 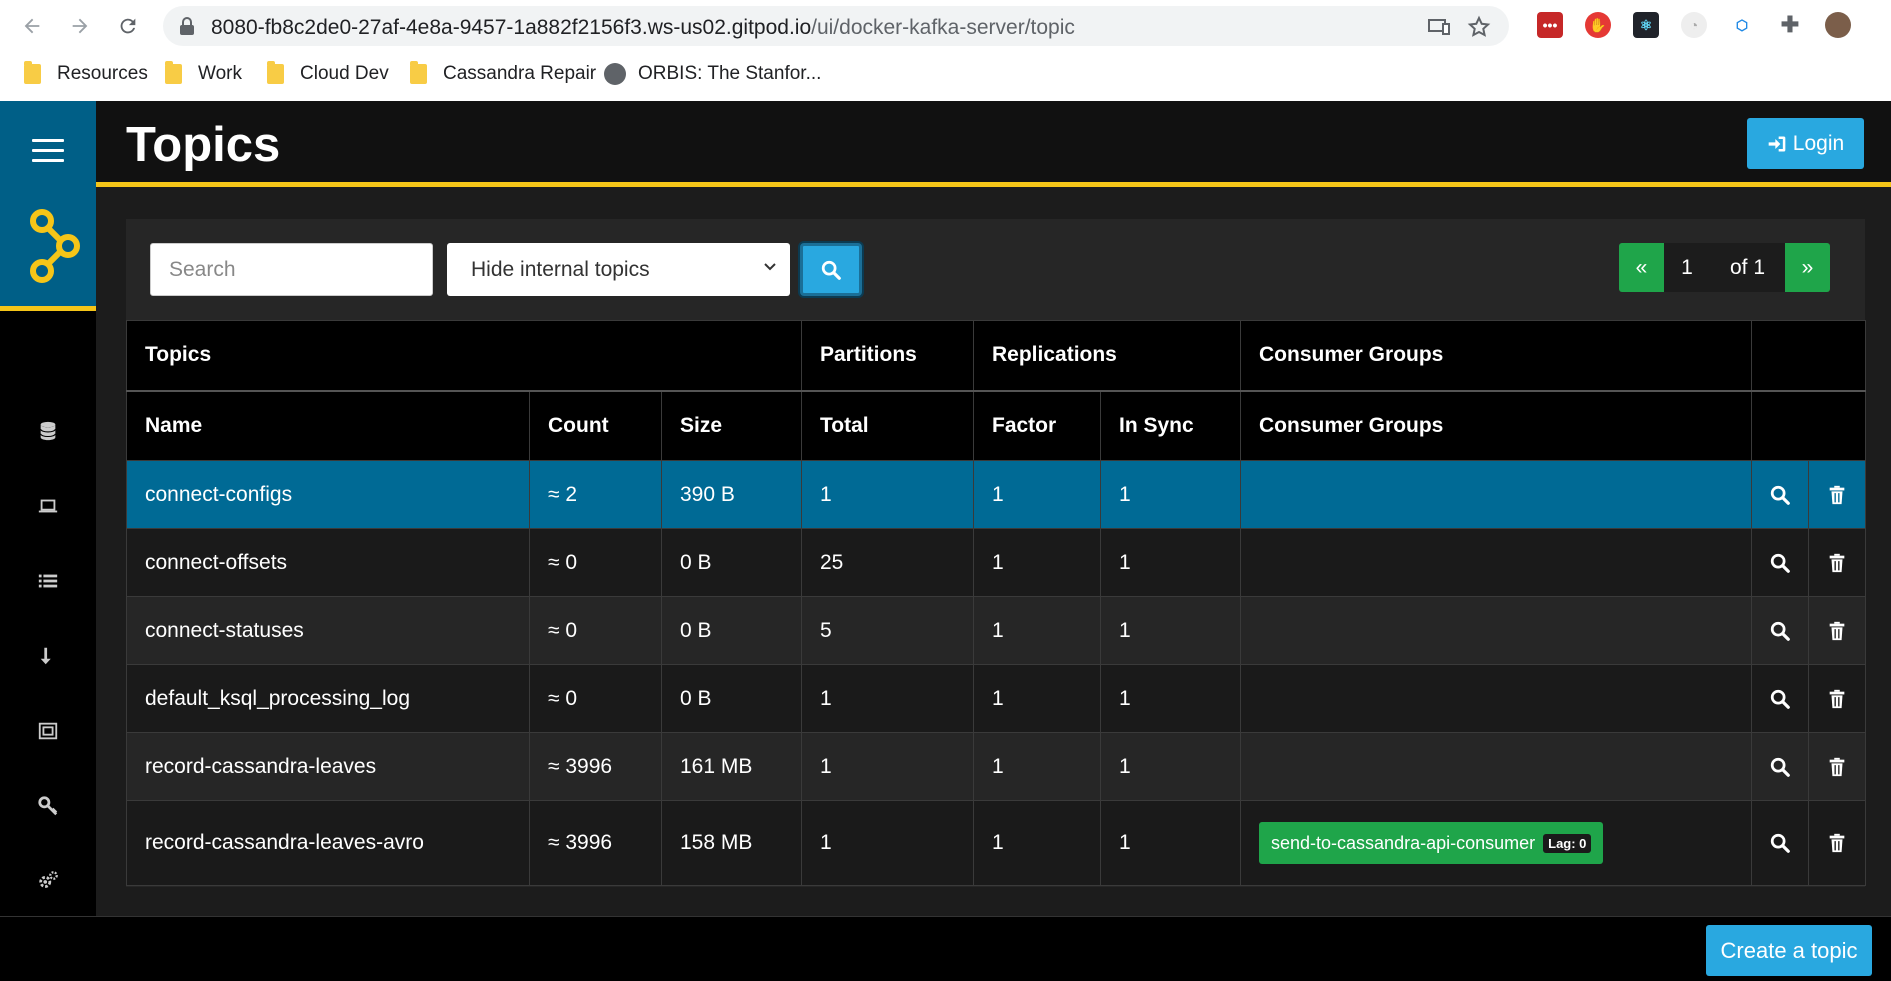 What do you see at coordinates (1805, 143) in the screenshot?
I see `login-button: Login` at bounding box center [1805, 143].